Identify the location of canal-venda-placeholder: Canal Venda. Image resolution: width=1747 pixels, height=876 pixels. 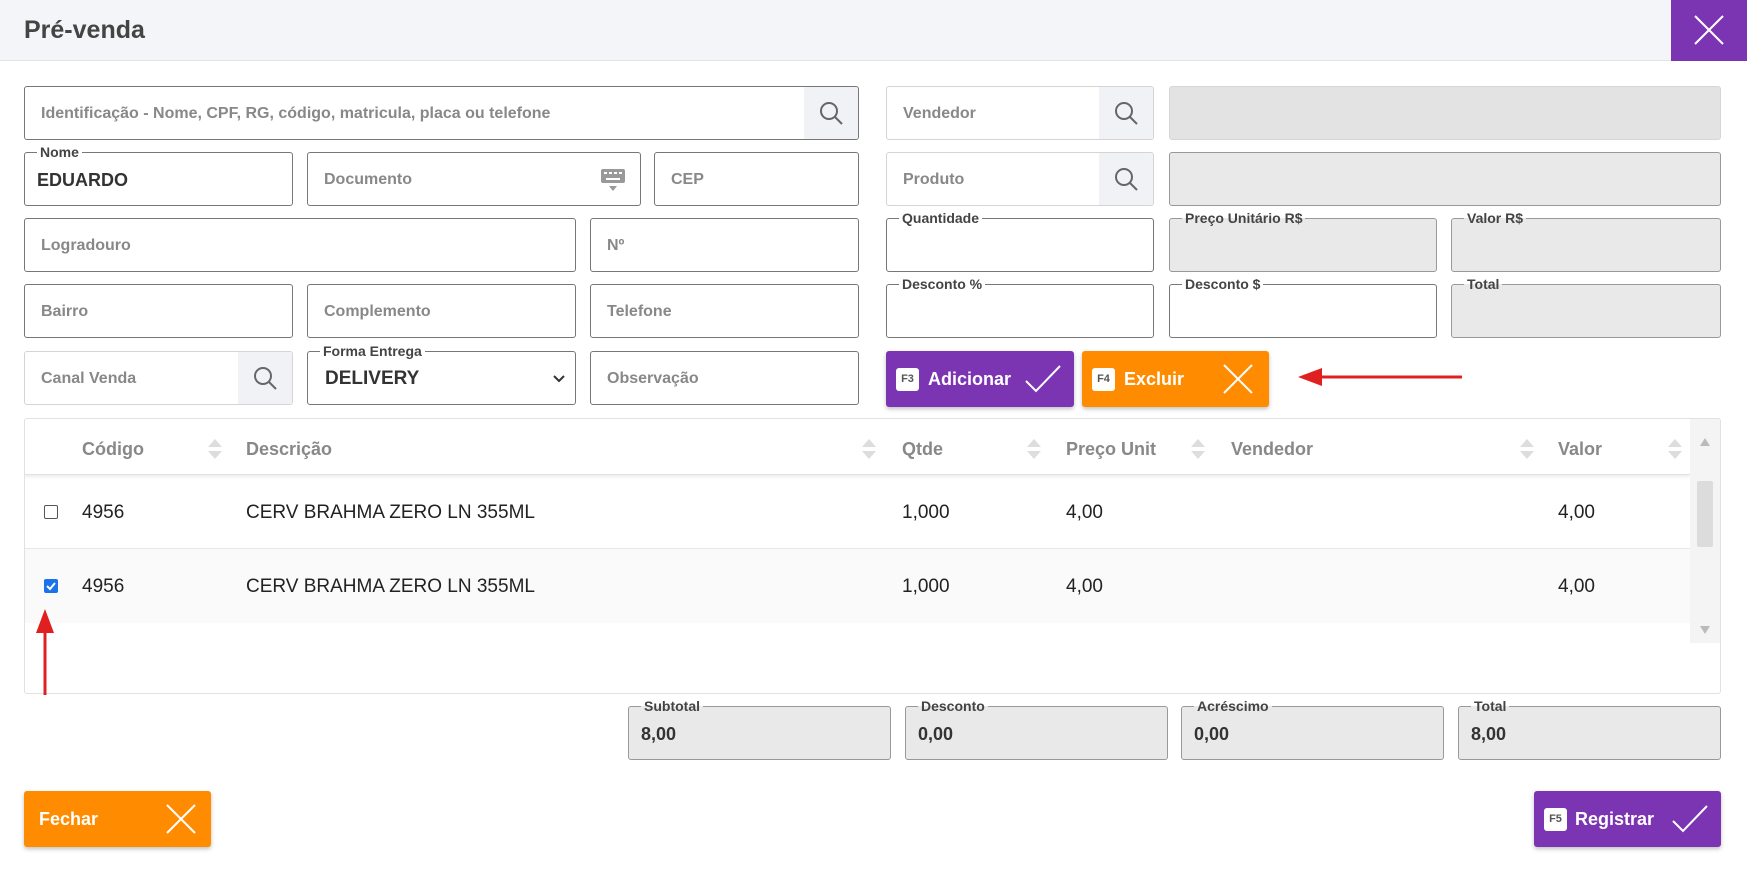
(89, 378).